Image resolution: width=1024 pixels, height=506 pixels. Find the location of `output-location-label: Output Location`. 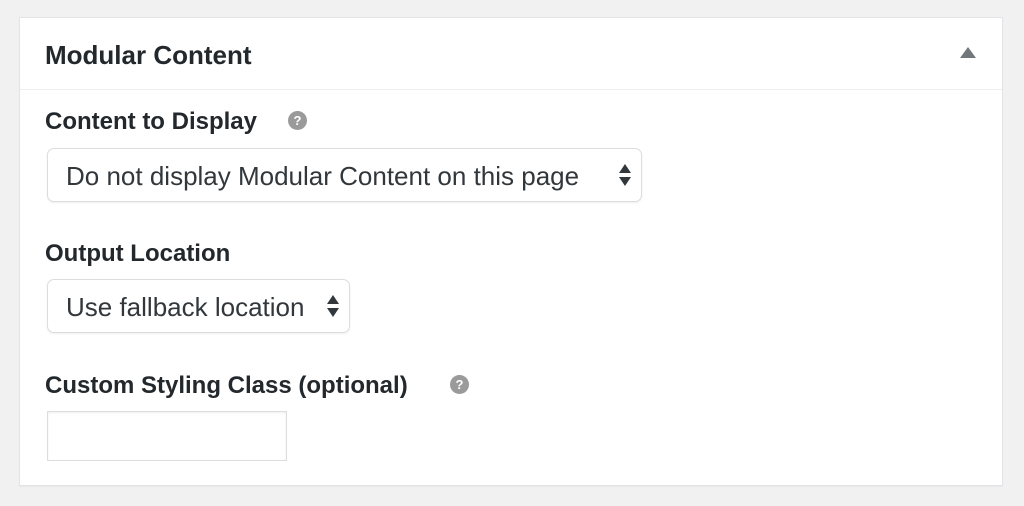

output-location-label: Output Location is located at coordinates (138, 253).